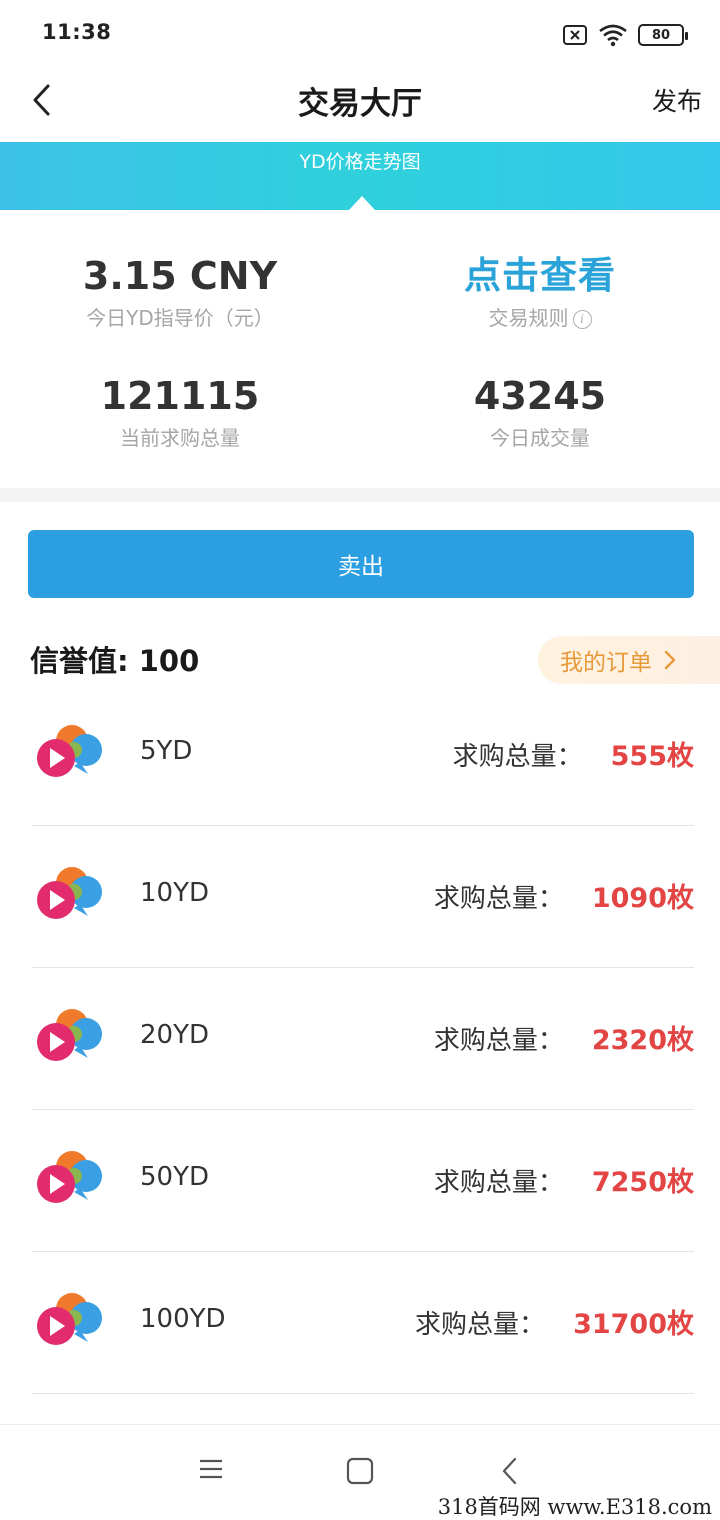 The image size is (720, 1520). I want to click on package-name: 5YD, so click(166, 751).